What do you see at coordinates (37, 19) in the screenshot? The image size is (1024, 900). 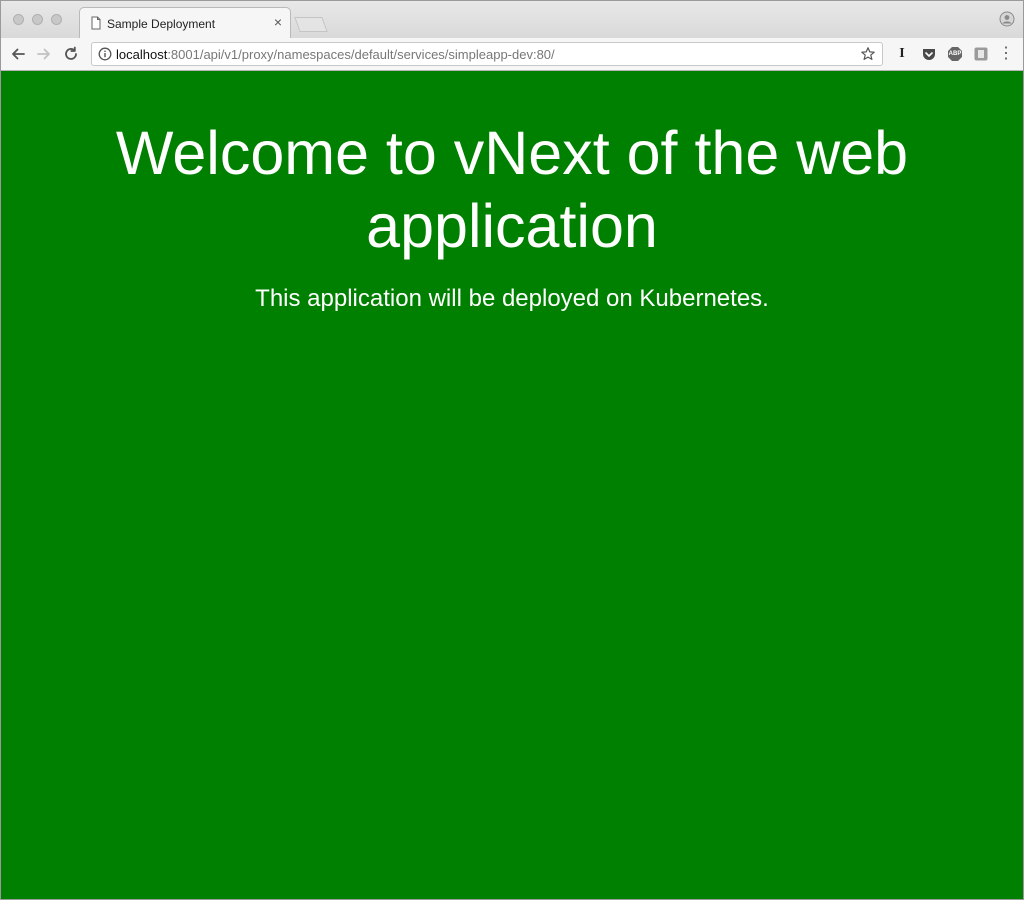 I see `minimize-window-button` at bounding box center [37, 19].